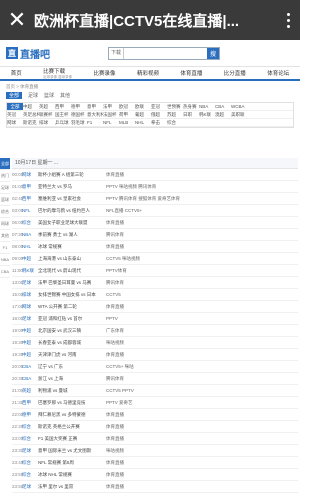  I want to click on schedule-row: 02:45 西甲 塞维利亚 vs 皇家社会 PPTV 腾讯体育 搜狐体育 爱奇艺体育, so click(155, 199).